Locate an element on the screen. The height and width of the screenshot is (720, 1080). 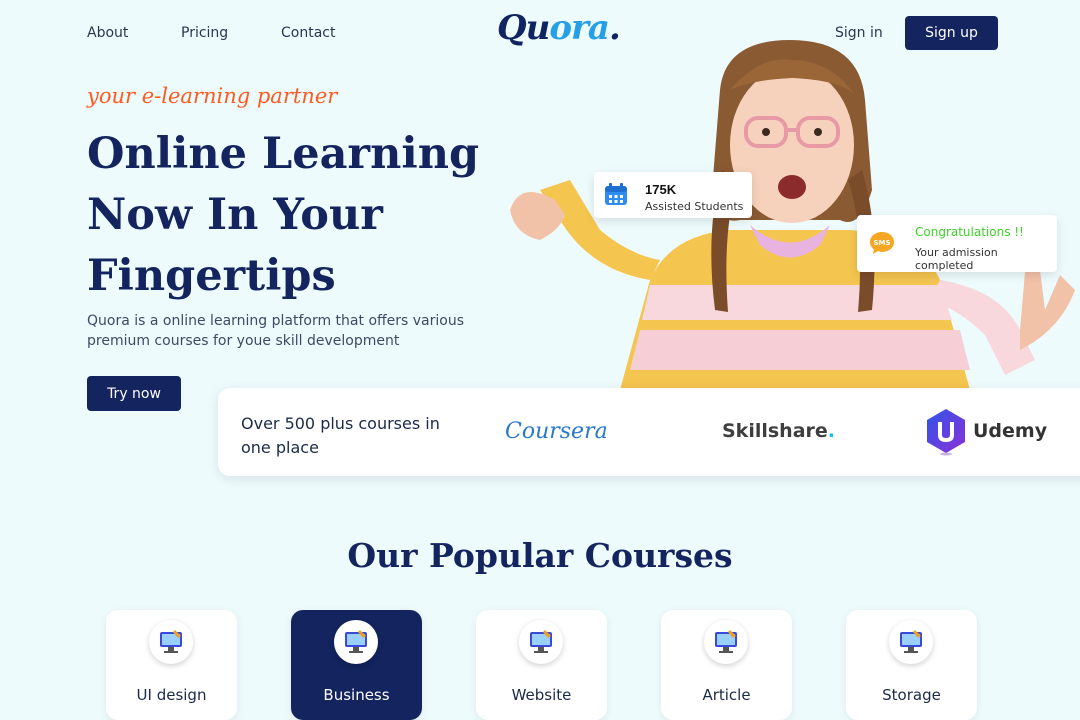
course-label: Website is located at coordinates (541, 695).